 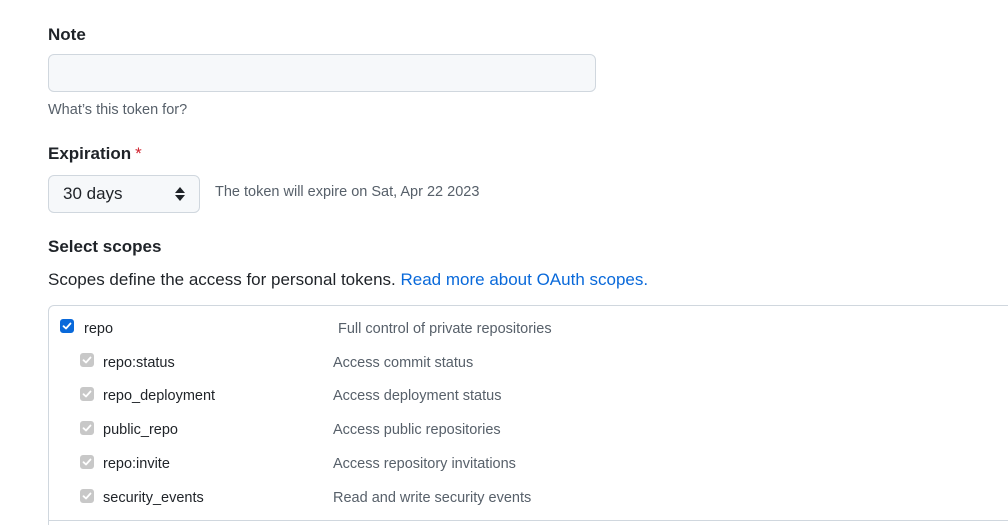 I want to click on expiration-select: 30 days, so click(x=124, y=194).